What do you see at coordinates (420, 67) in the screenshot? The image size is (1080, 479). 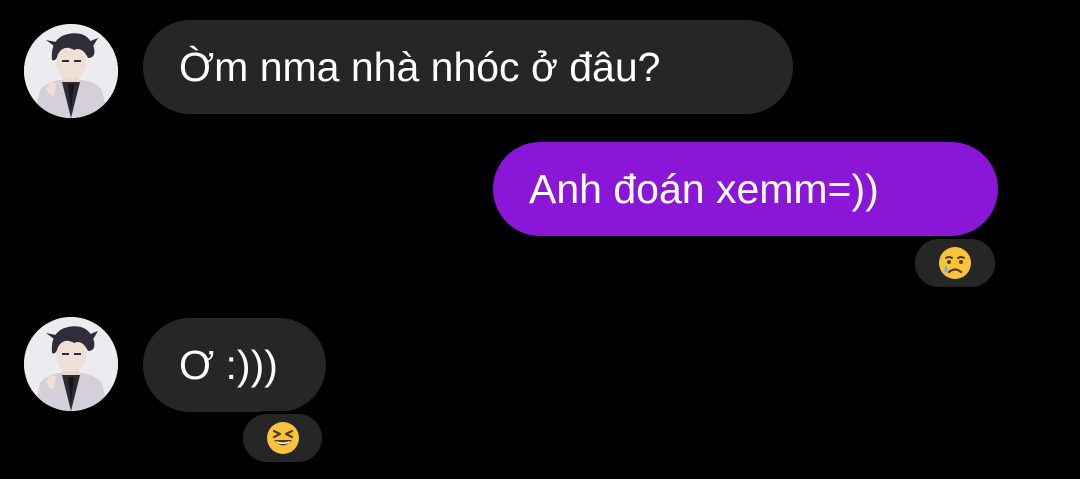 I see `message-text: Ờm nma nhà nhóc ở đâu?` at bounding box center [420, 67].